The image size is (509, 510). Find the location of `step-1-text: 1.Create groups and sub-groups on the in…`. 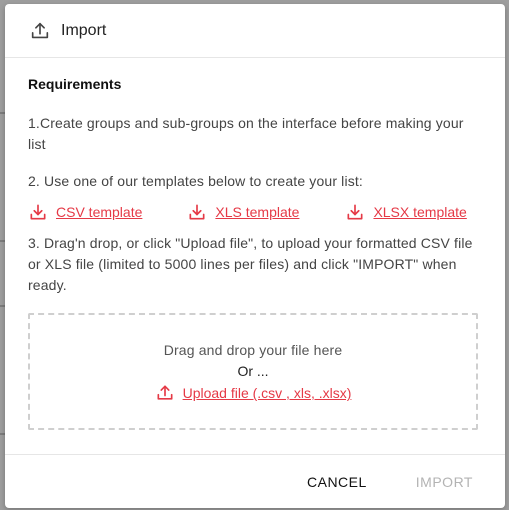

step-1-text: 1.Create groups and sub-groups on the in… is located at coordinates (246, 133).